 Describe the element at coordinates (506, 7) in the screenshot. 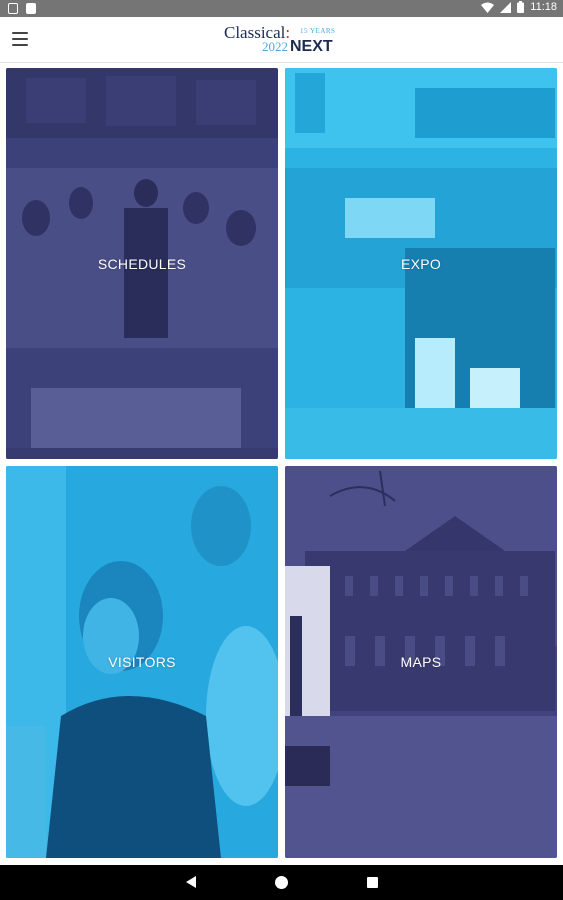

I see `signal-icon` at that location.